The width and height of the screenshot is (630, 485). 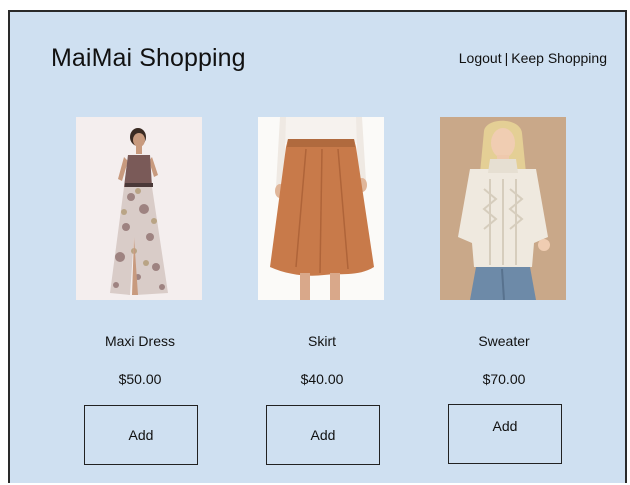 I want to click on product-price: $40.00, so click(x=322, y=379).